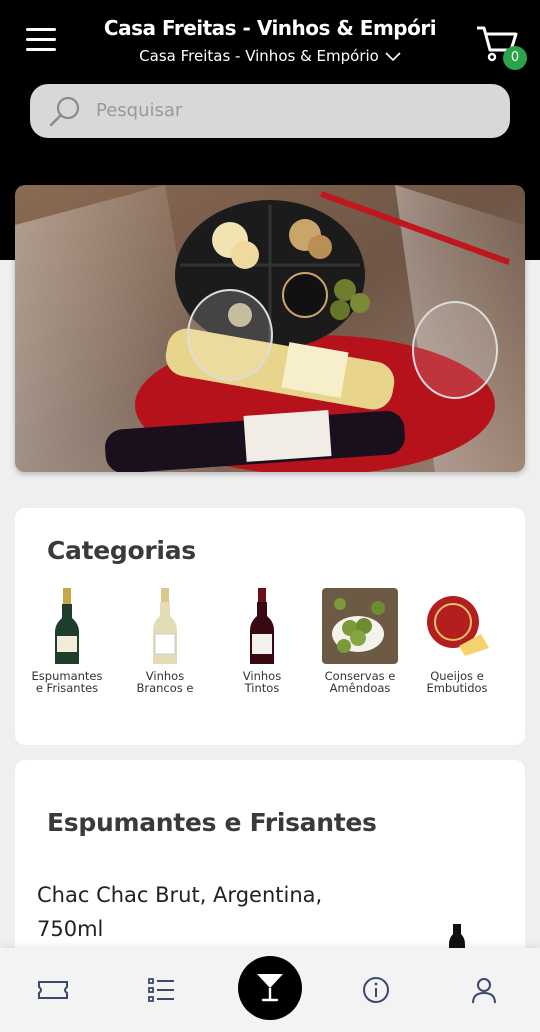 This screenshot has height=1032, width=540. I want to click on user-icon, so click(484, 991).